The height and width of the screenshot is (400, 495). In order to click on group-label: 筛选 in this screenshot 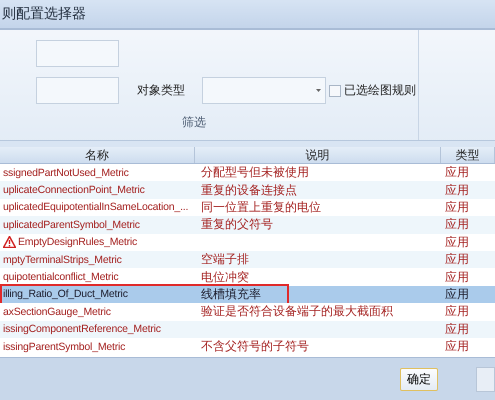, I will do `click(194, 122)`.